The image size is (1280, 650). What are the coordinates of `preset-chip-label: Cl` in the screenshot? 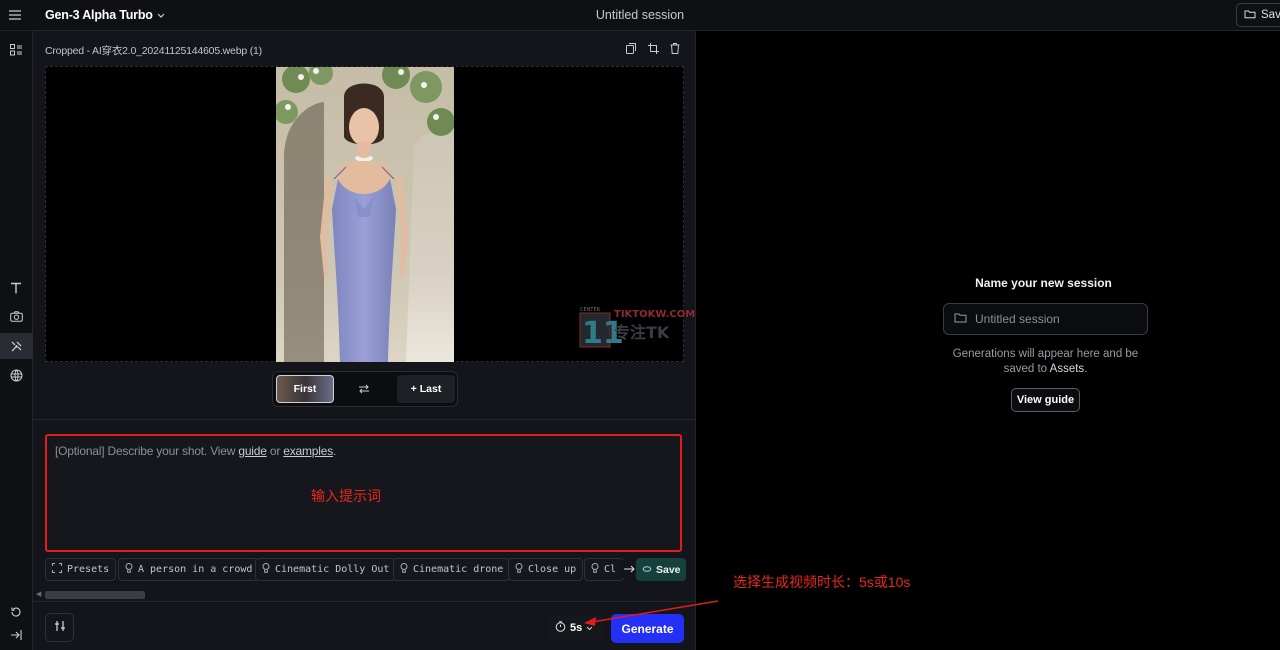 It's located at (610, 569).